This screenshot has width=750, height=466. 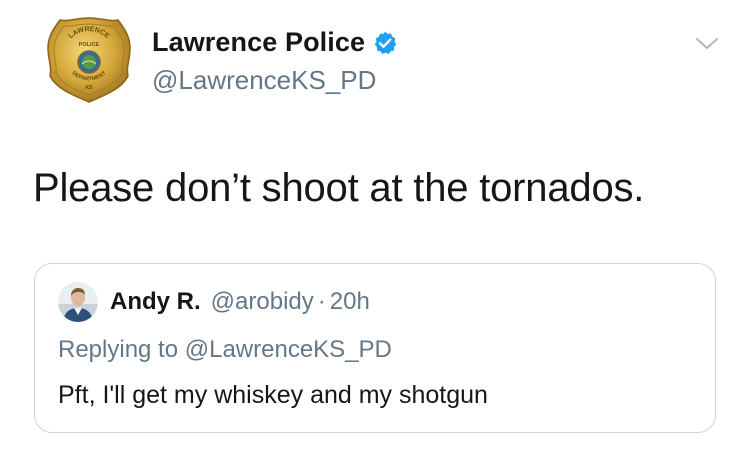 What do you see at coordinates (78, 302) in the screenshot?
I see `user-avatar-icon` at bounding box center [78, 302].